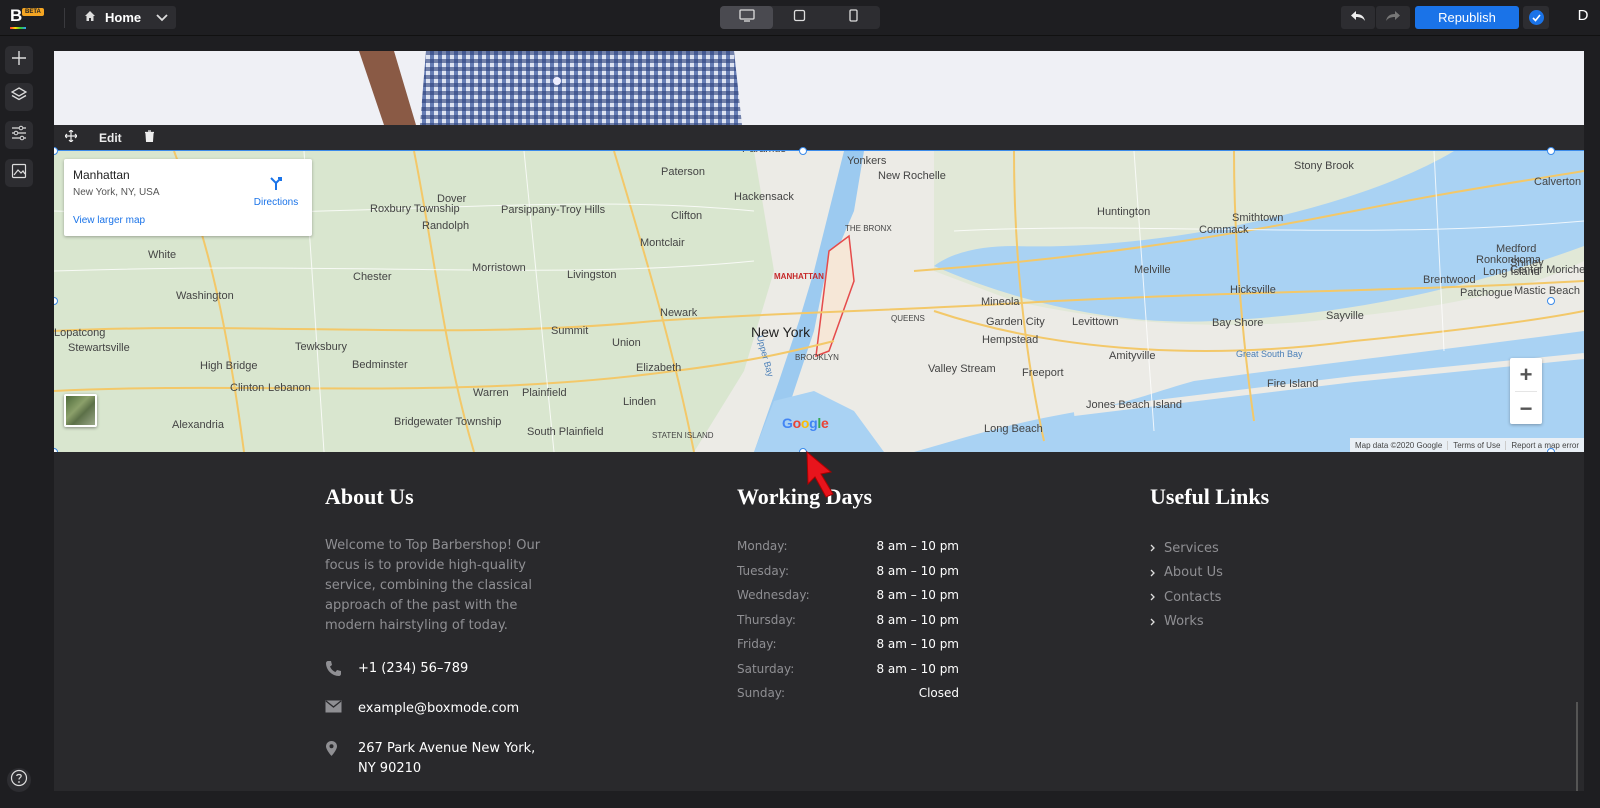 The image size is (1600, 808). I want to click on layers-icon, so click(19, 97).